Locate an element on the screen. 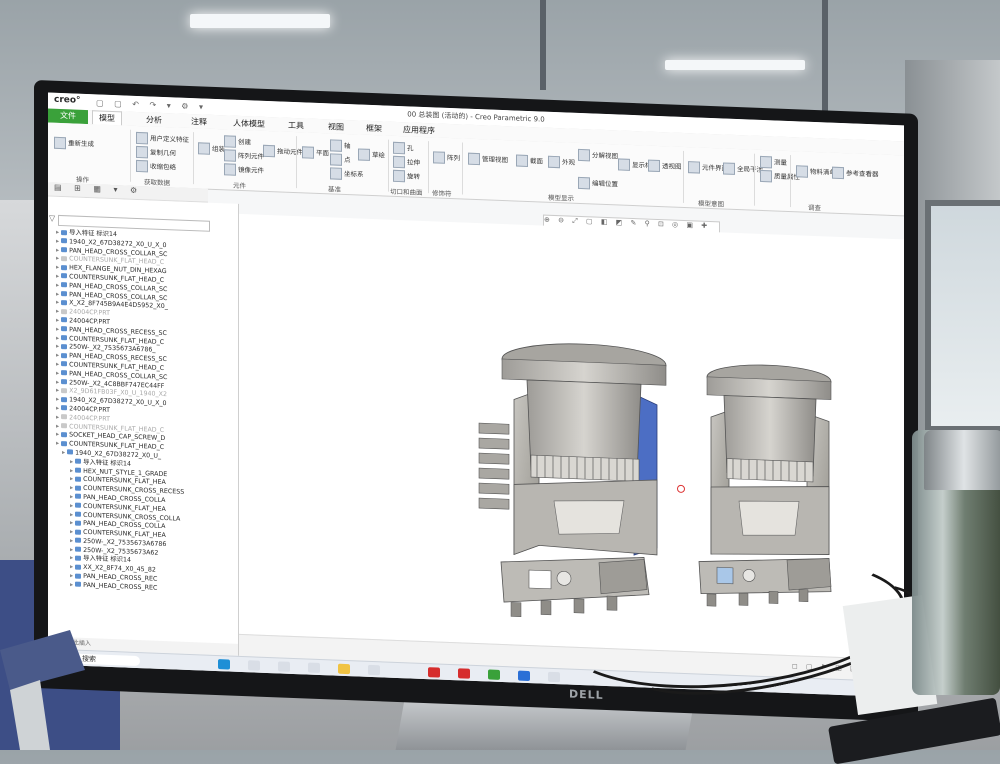 The image size is (1000, 764). sketch-button: 草绘 is located at coordinates (371, 154).